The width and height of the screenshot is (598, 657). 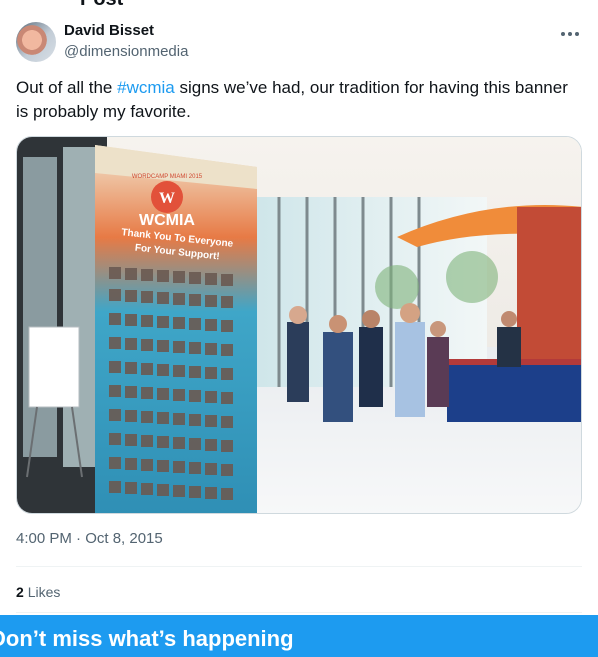 What do you see at coordinates (167, 177) in the screenshot?
I see `banner-logo-arc: WORDCAMP MIAMI 2015` at bounding box center [167, 177].